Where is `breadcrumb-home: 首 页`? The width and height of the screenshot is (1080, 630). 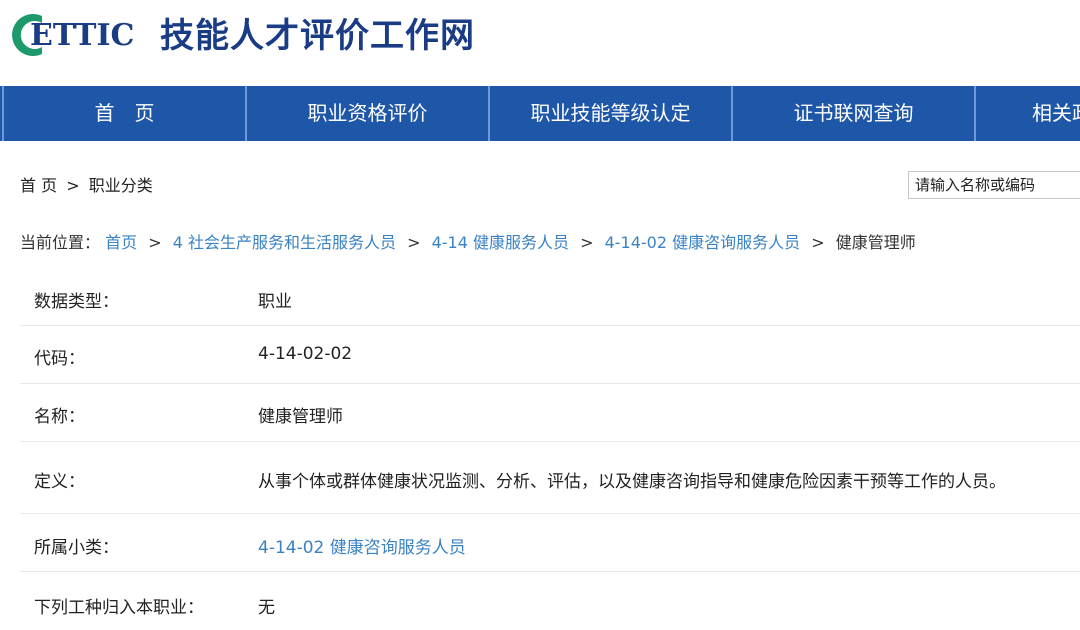
breadcrumb-home: 首 页 is located at coordinates (38, 185).